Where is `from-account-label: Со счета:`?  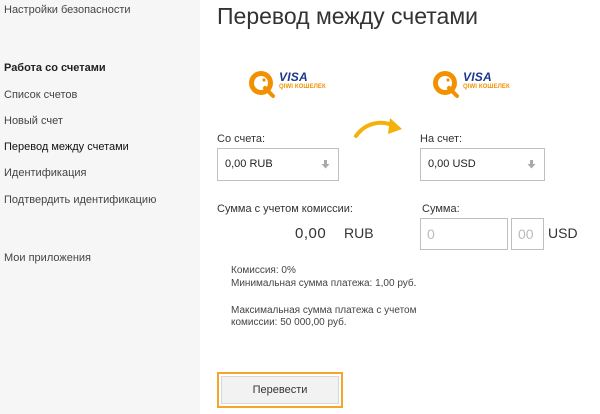 from-account-label: Со счета: is located at coordinates (241, 139).